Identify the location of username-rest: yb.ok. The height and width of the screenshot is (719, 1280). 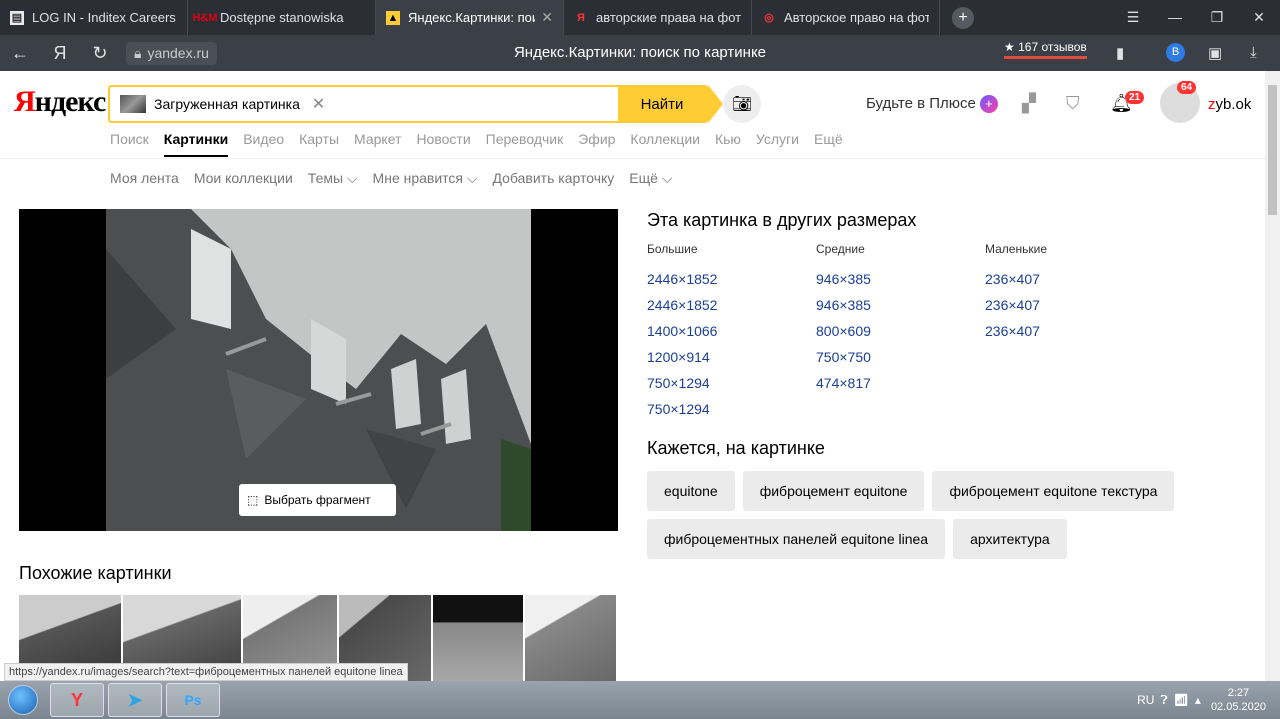
(1233, 104).